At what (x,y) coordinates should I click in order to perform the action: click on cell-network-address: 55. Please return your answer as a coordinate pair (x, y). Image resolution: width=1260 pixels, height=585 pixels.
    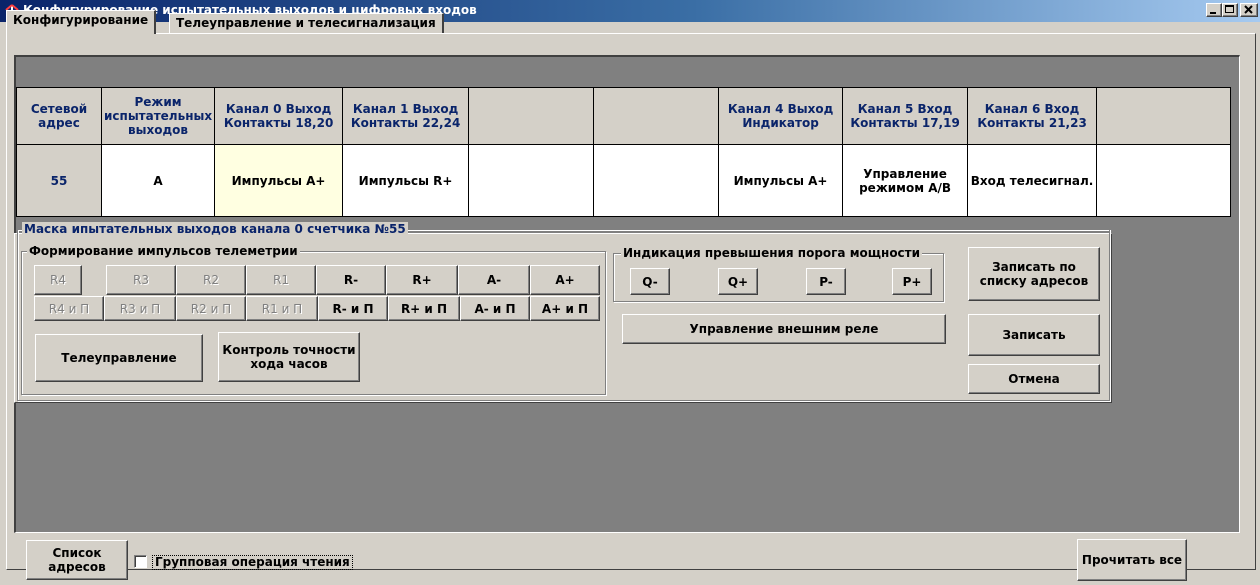
    Looking at the image, I should click on (59, 180).